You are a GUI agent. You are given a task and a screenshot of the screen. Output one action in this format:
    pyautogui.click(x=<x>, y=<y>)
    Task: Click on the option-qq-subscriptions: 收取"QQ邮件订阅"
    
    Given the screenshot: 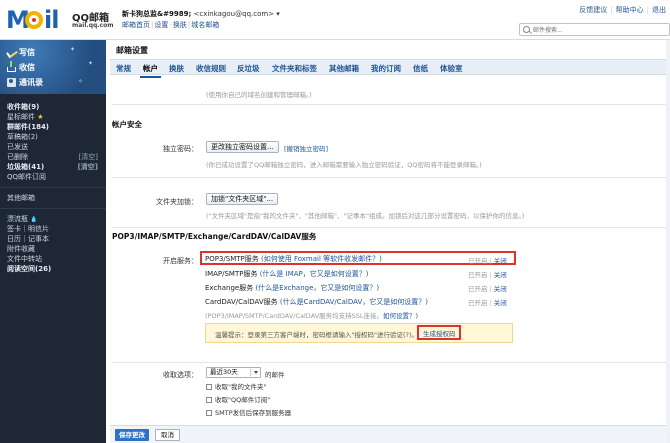 What is the action you would take?
    pyautogui.click(x=238, y=399)
    